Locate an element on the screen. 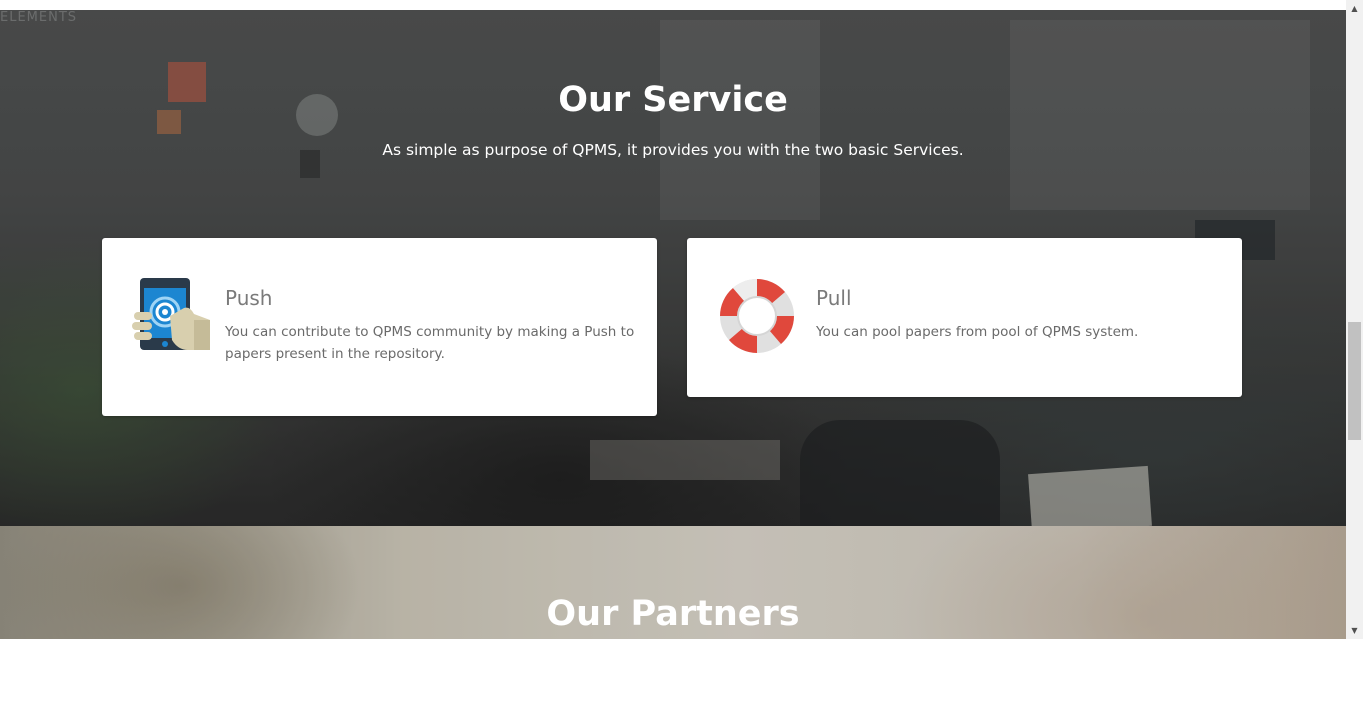 Image resolution: width=1366 pixels, height=728 pixels. scroll-down-arrow-icon: ▼ is located at coordinates (1354, 630).